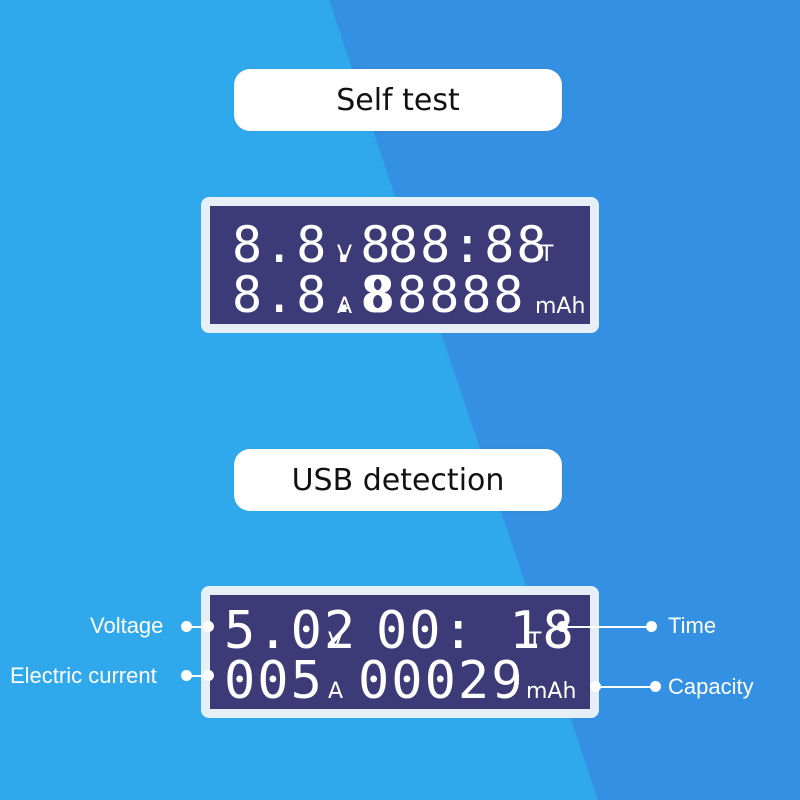 This screenshot has width=800, height=800. I want to click on lcd-screen: 5.02 V 00: 18 T 005 A 00029 mAh, so click(400, 652).